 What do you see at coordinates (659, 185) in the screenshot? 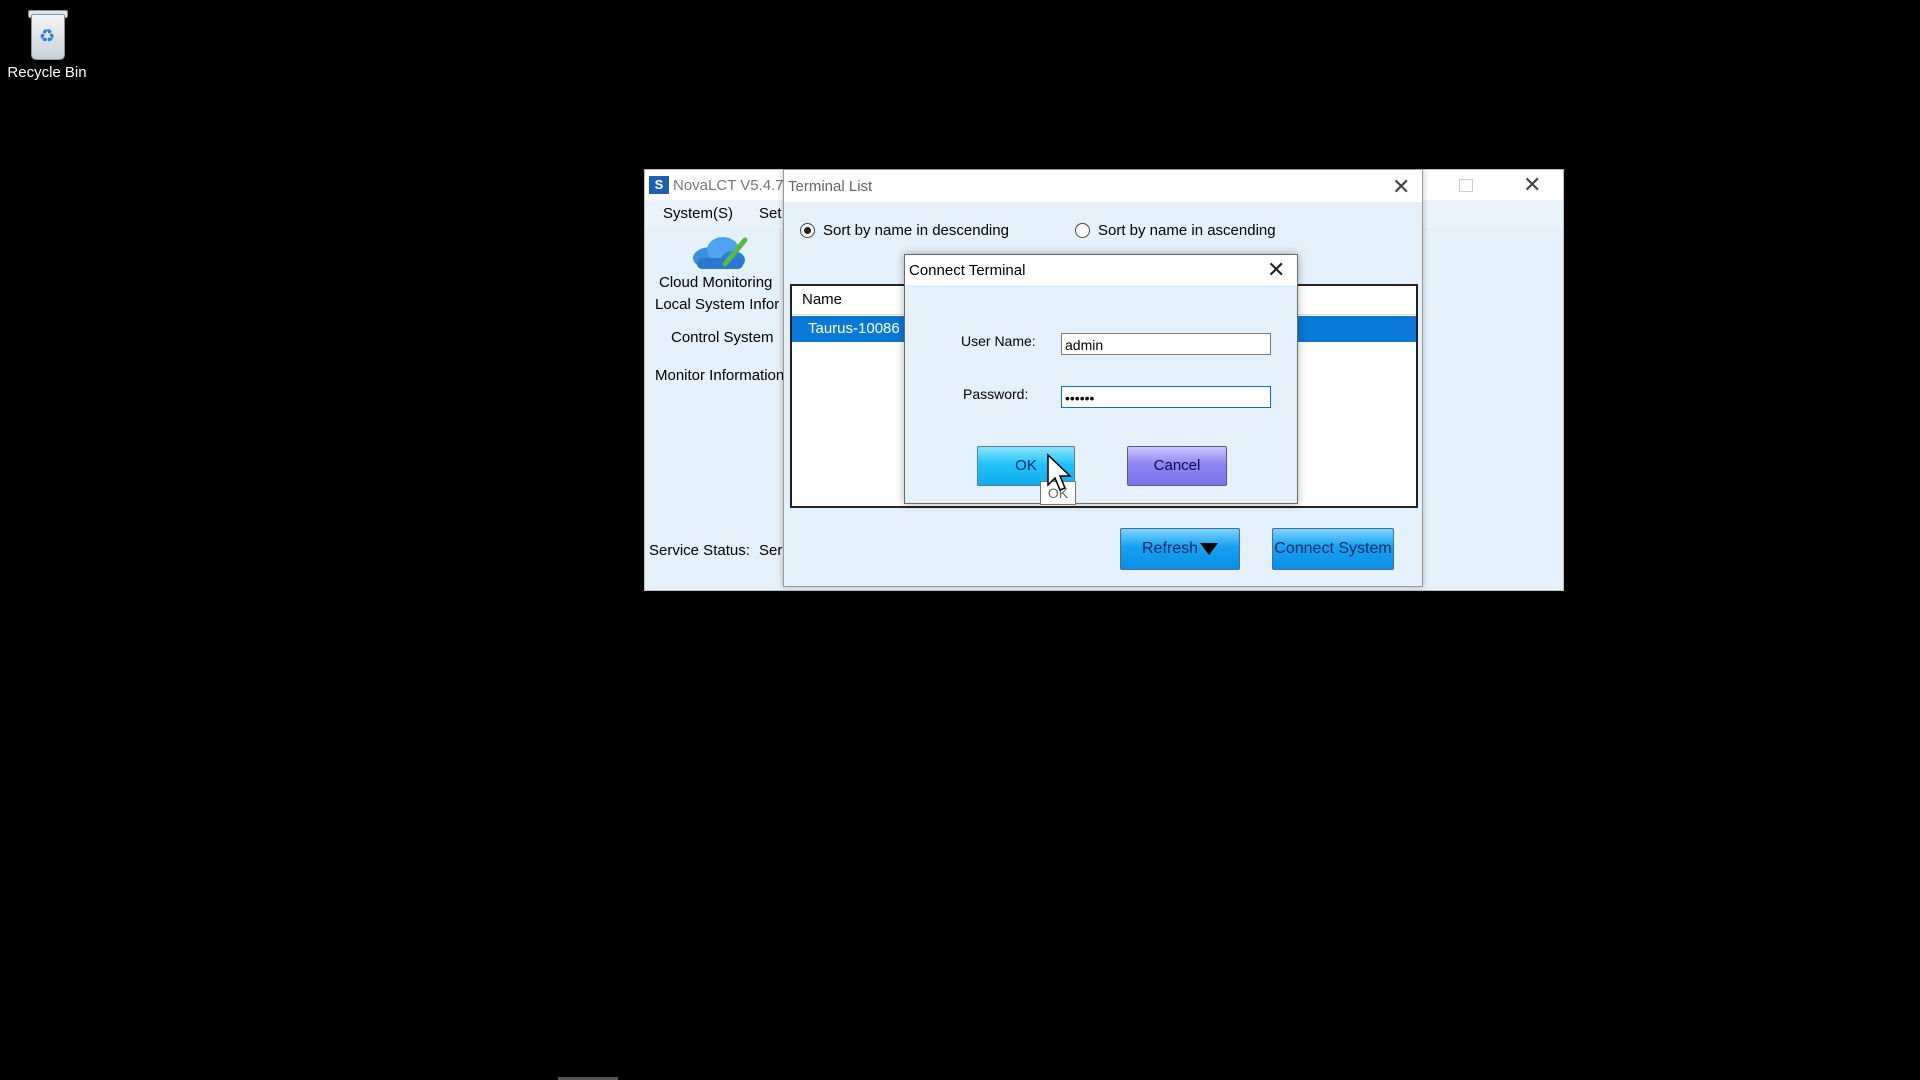
I see `novalct-app-icon: S` at bounding box center [659, 185].